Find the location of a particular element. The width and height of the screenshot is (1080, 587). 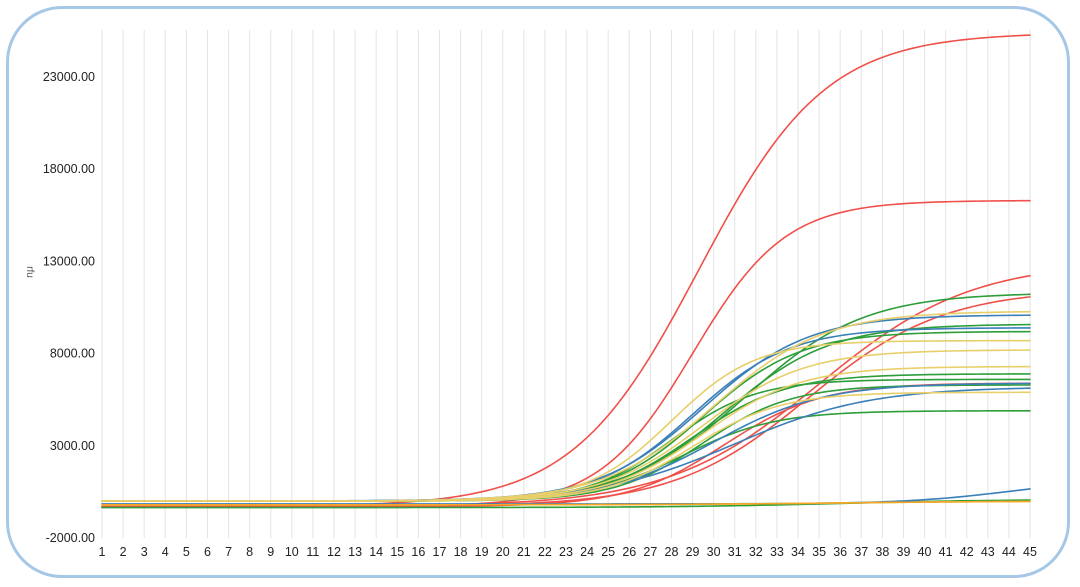

x-tick-label: 38 is located at coordinates (882, 552).